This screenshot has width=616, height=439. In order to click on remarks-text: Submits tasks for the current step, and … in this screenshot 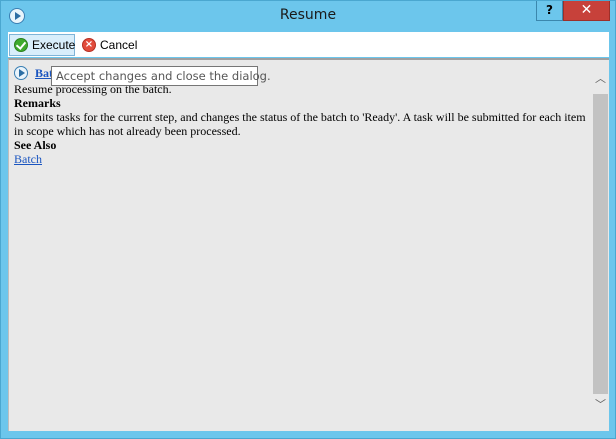, I will do `click(300, 124)`.